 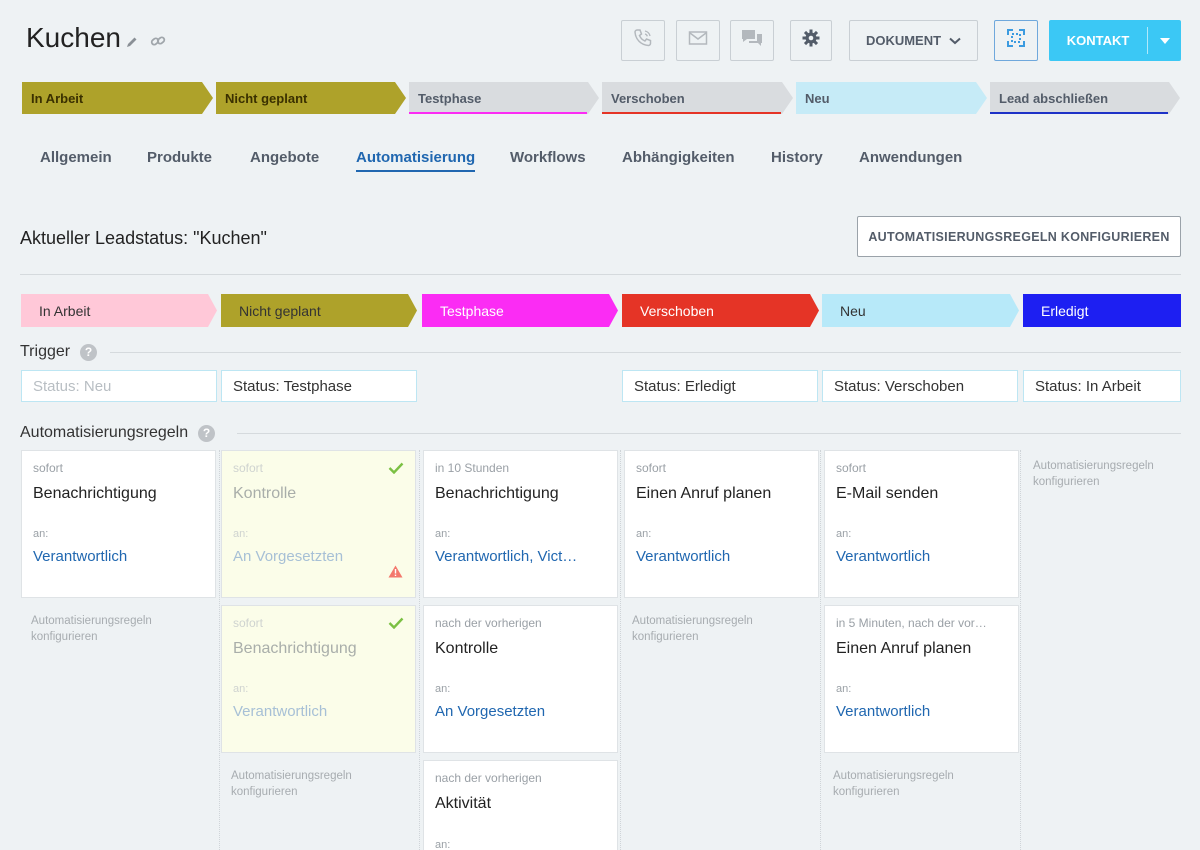 What do you see at coordinates (132, 44) in the screenshot?
I see `pencil-icon` at bounding box center [132, 44].